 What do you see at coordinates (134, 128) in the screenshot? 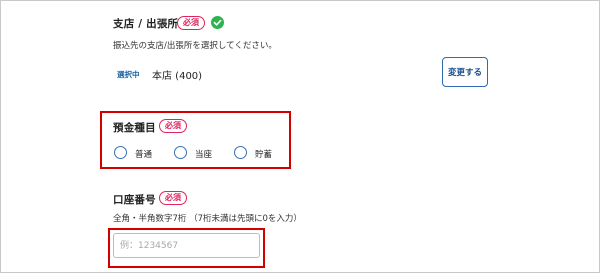
I see `deposit-type-title: 預金種目` at bounding box center [134, 128].